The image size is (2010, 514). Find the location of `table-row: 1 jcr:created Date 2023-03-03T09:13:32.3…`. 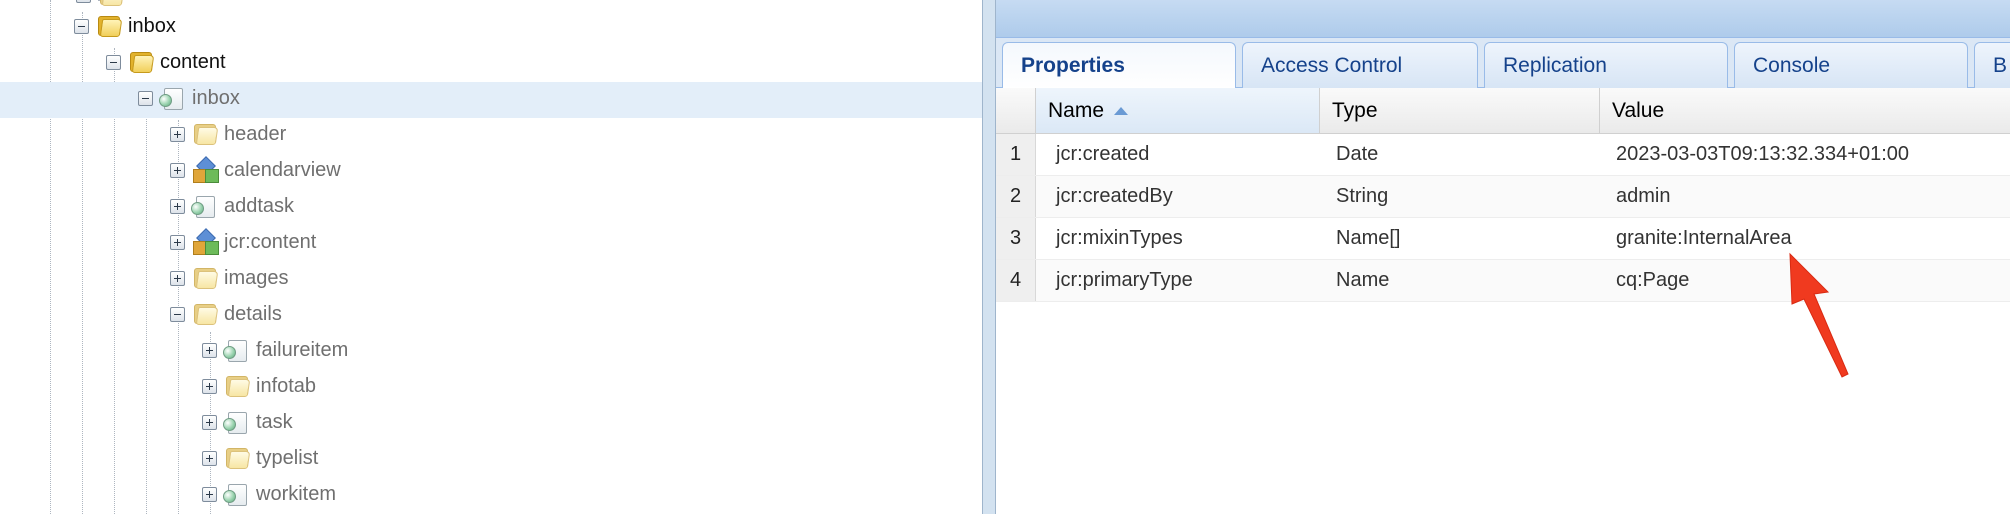

table-row: 1 jcr:created Date 2023-03-03T09:13:32.3… is located at coordinates (1503, 155).